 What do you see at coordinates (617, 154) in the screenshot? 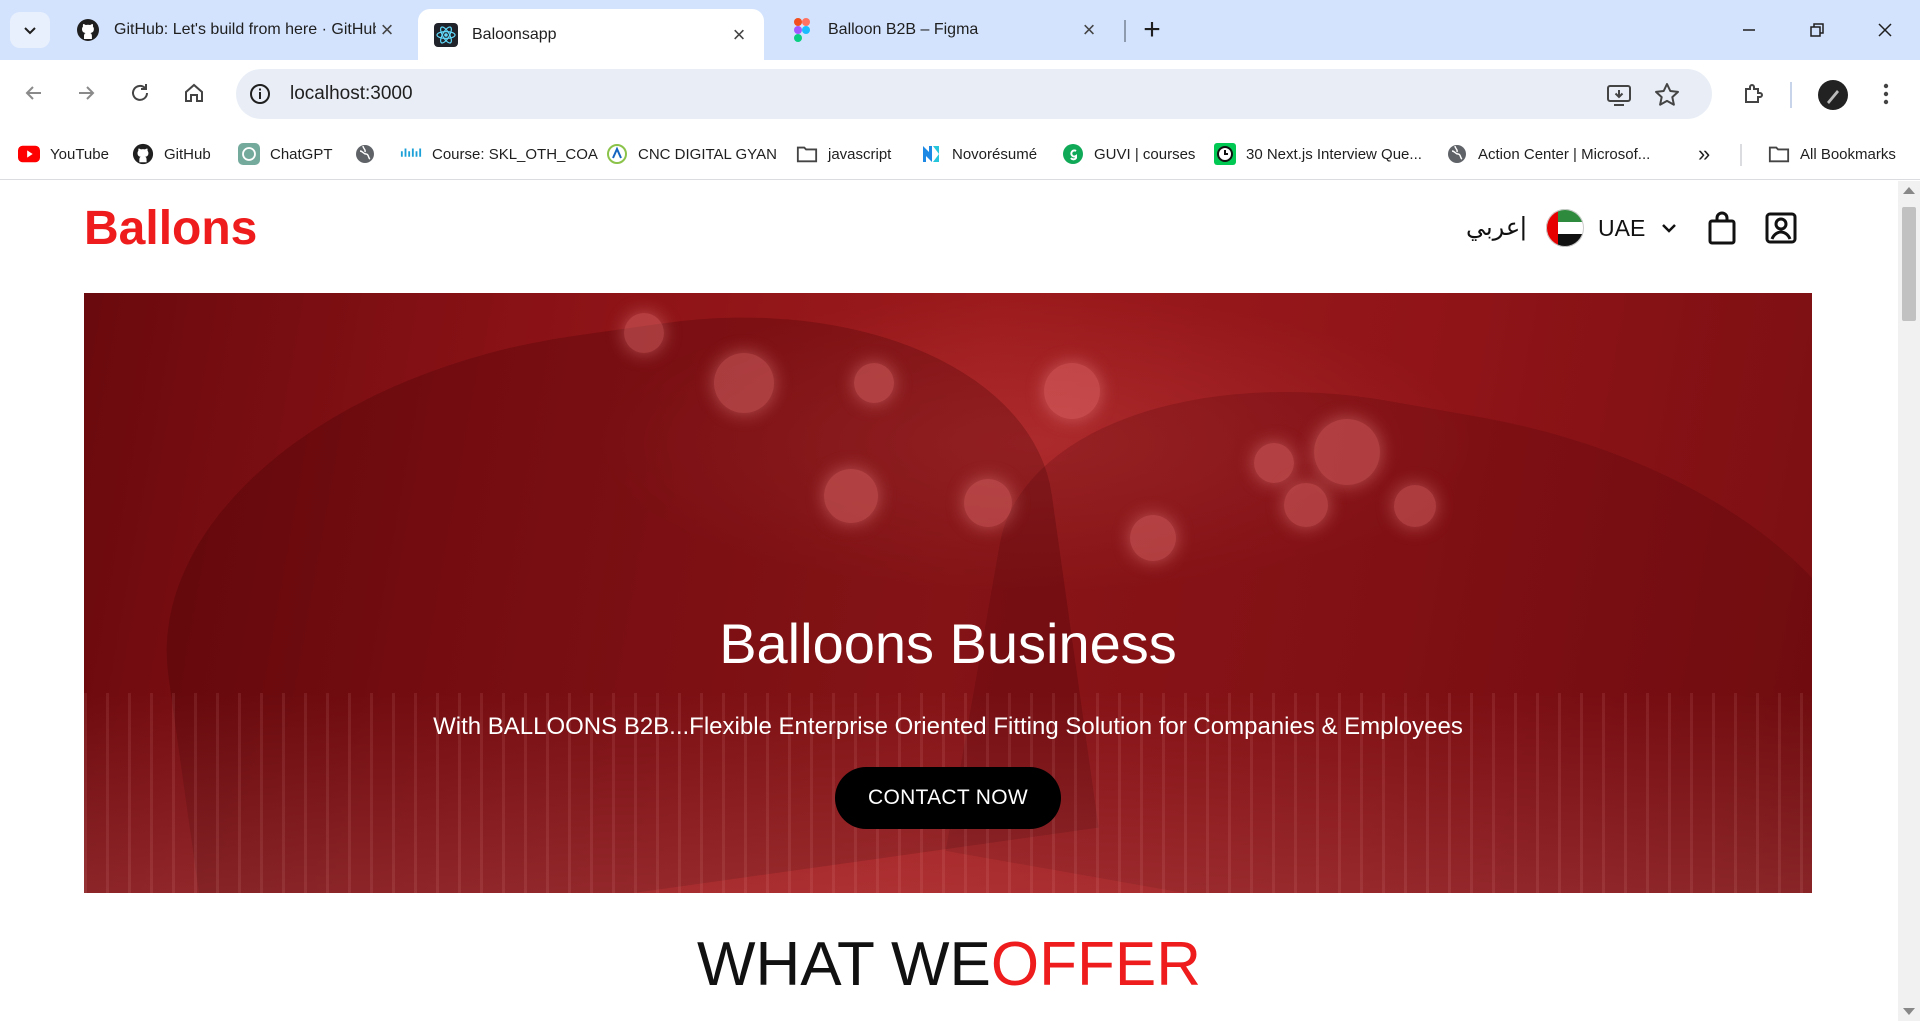
I see `cnc-icon` at bounding box center [617, 154].